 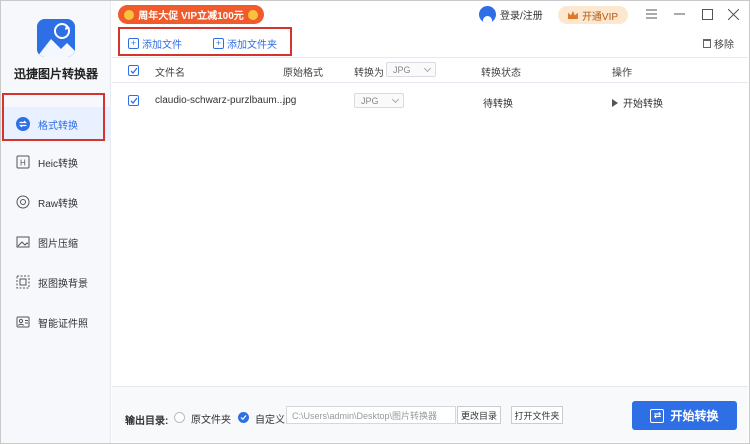 I want to click on row-action-label: 开始转换, so click(x=643, y=104).